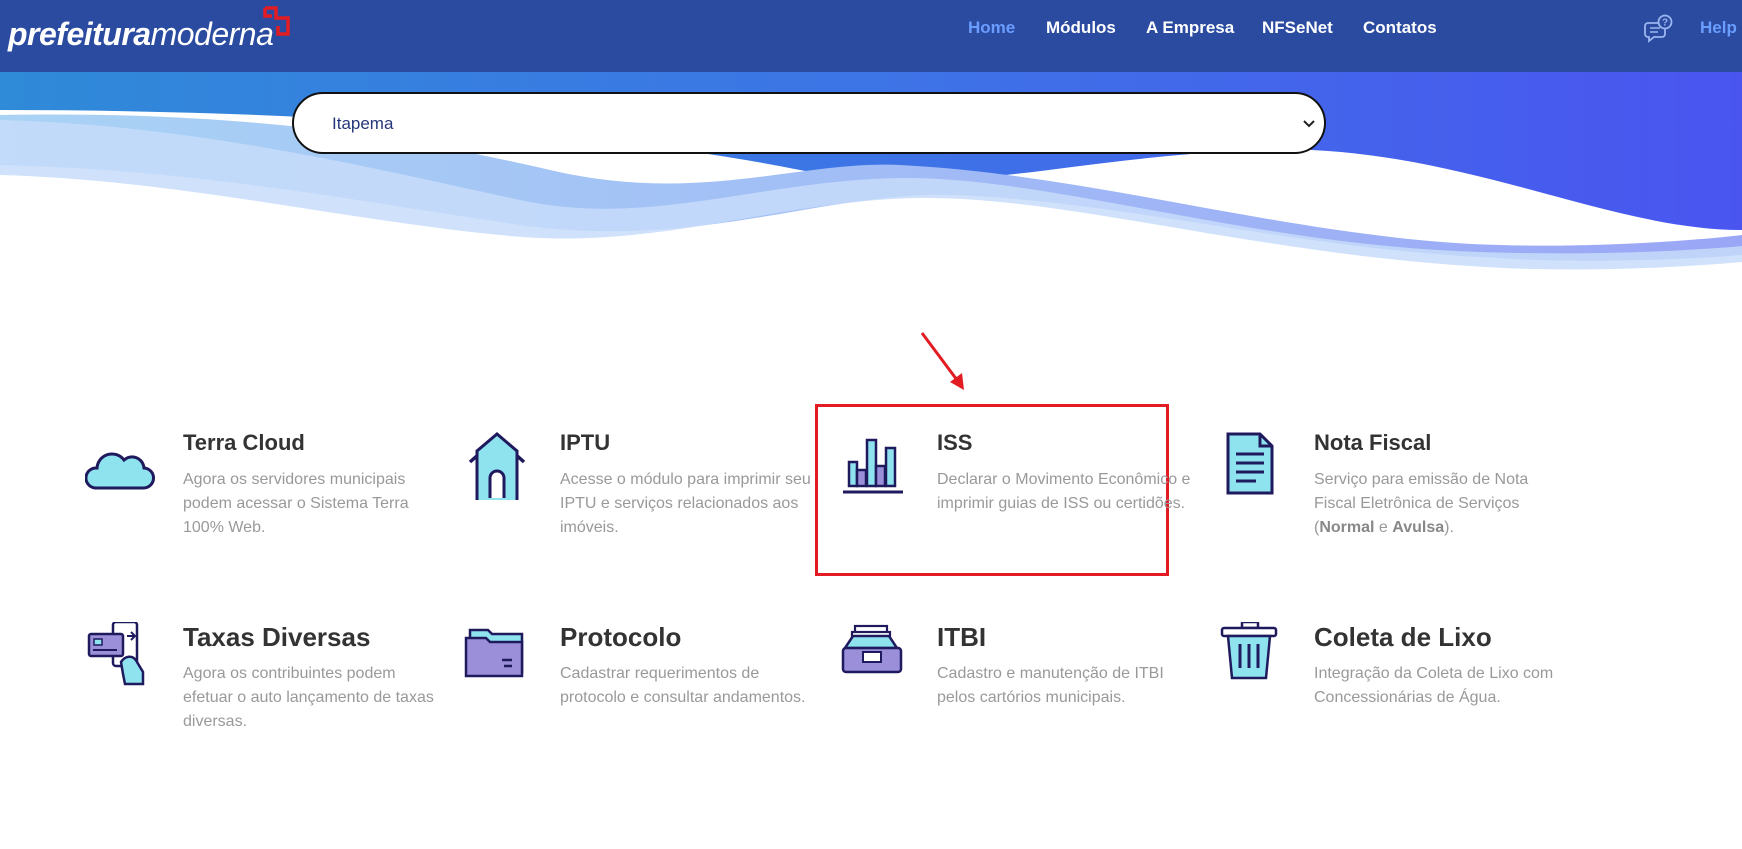 The height and width of the screenshot is (849, 1742). I want to click on card-payment-icon, so click(116, 654).